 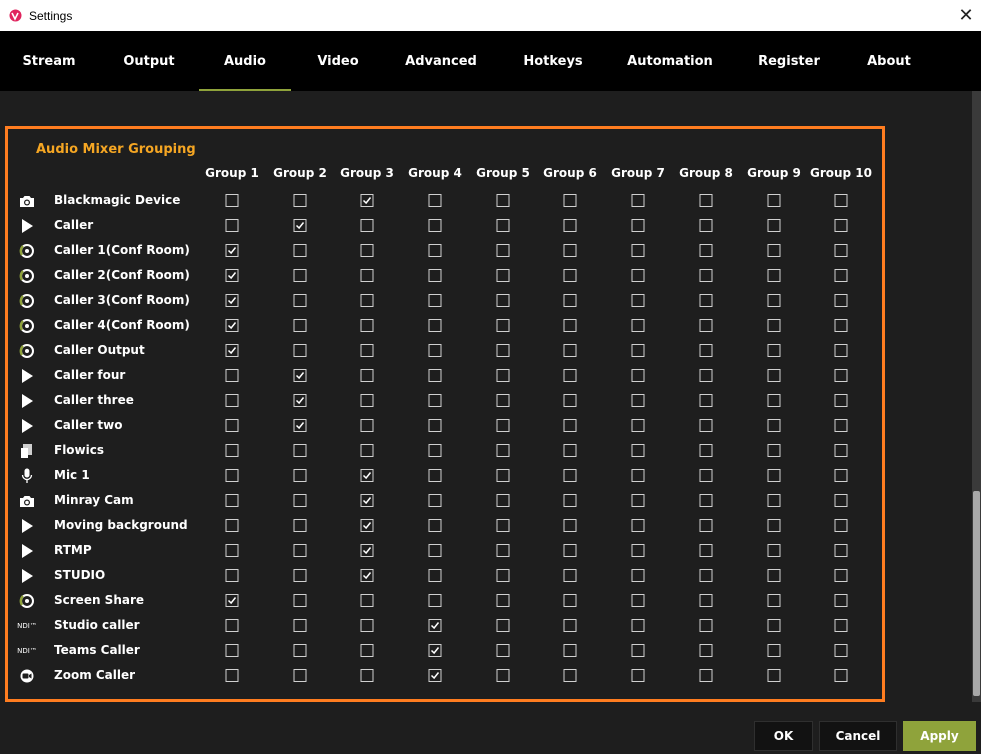 What do you see at coordinates (149, 61) in the screenshot?
I see `tab-output: Output` at bounding box center [149, 61].